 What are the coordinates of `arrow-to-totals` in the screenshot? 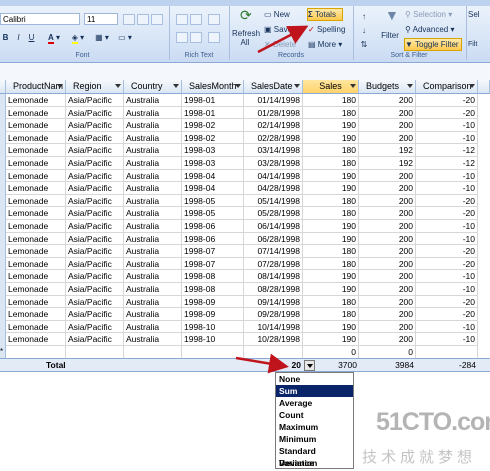 It's located at (283, 39).